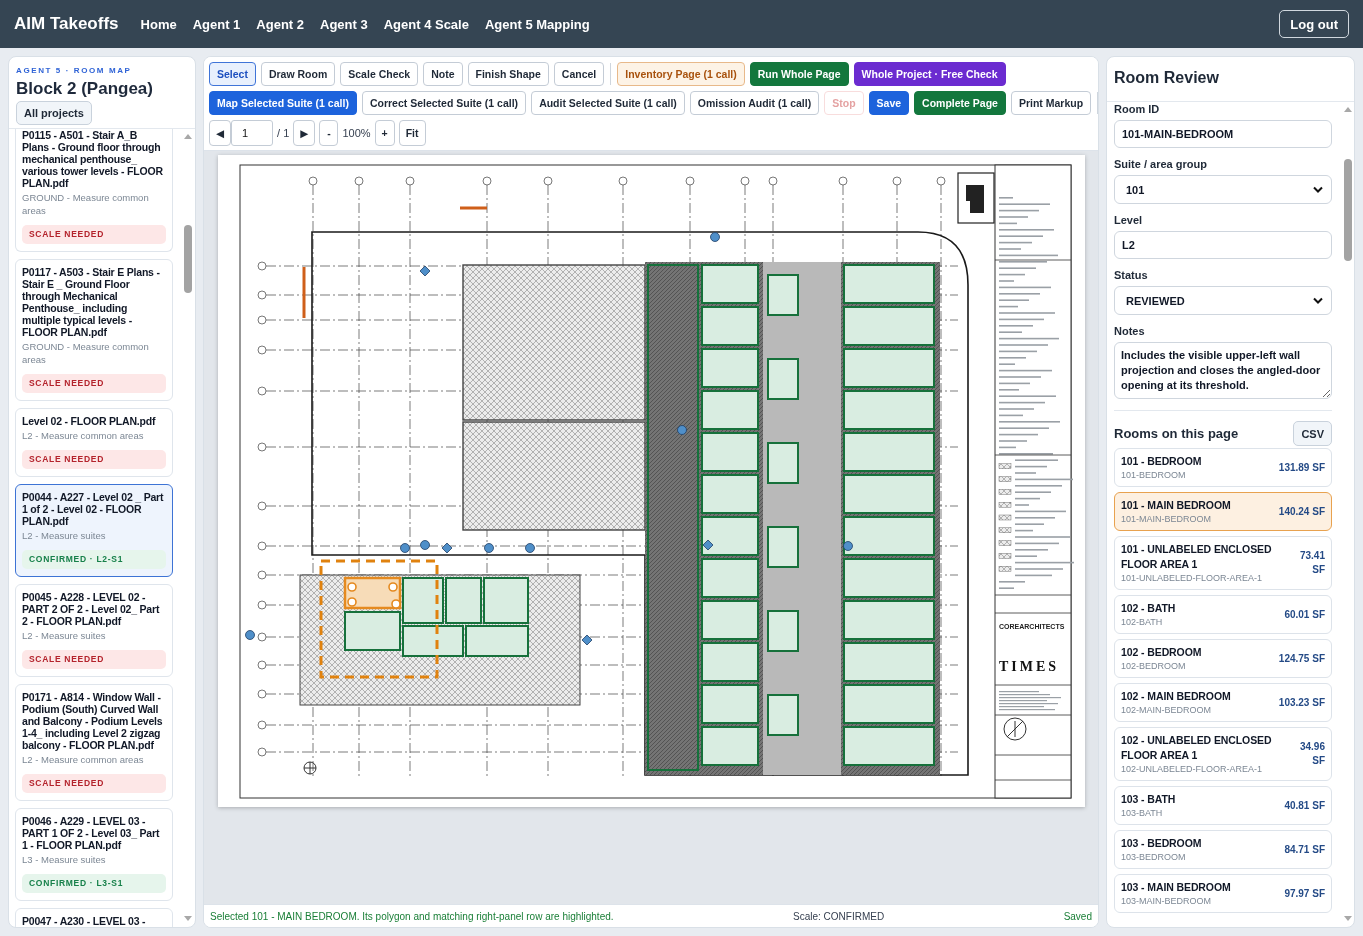  What do you see at coordinates (1312, 433) in the screenshot?
I see `csv-export-button: CSV` at bounding box center [1312, 433].